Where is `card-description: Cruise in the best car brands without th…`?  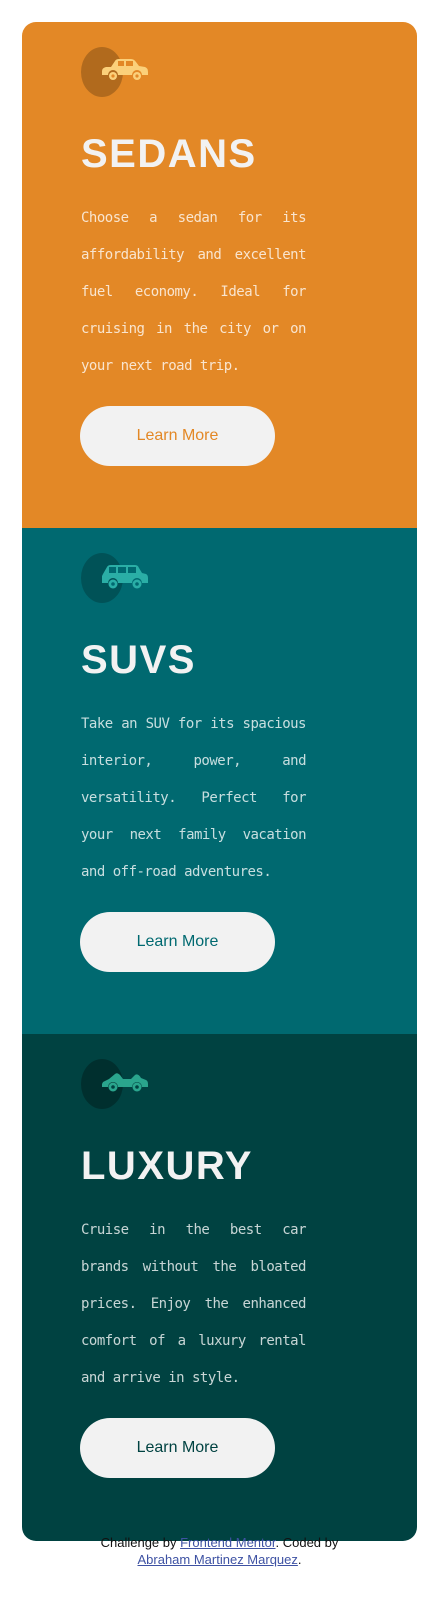
card-description: Cruise in the best car brands without th… is located at coordinates (194, 1304).